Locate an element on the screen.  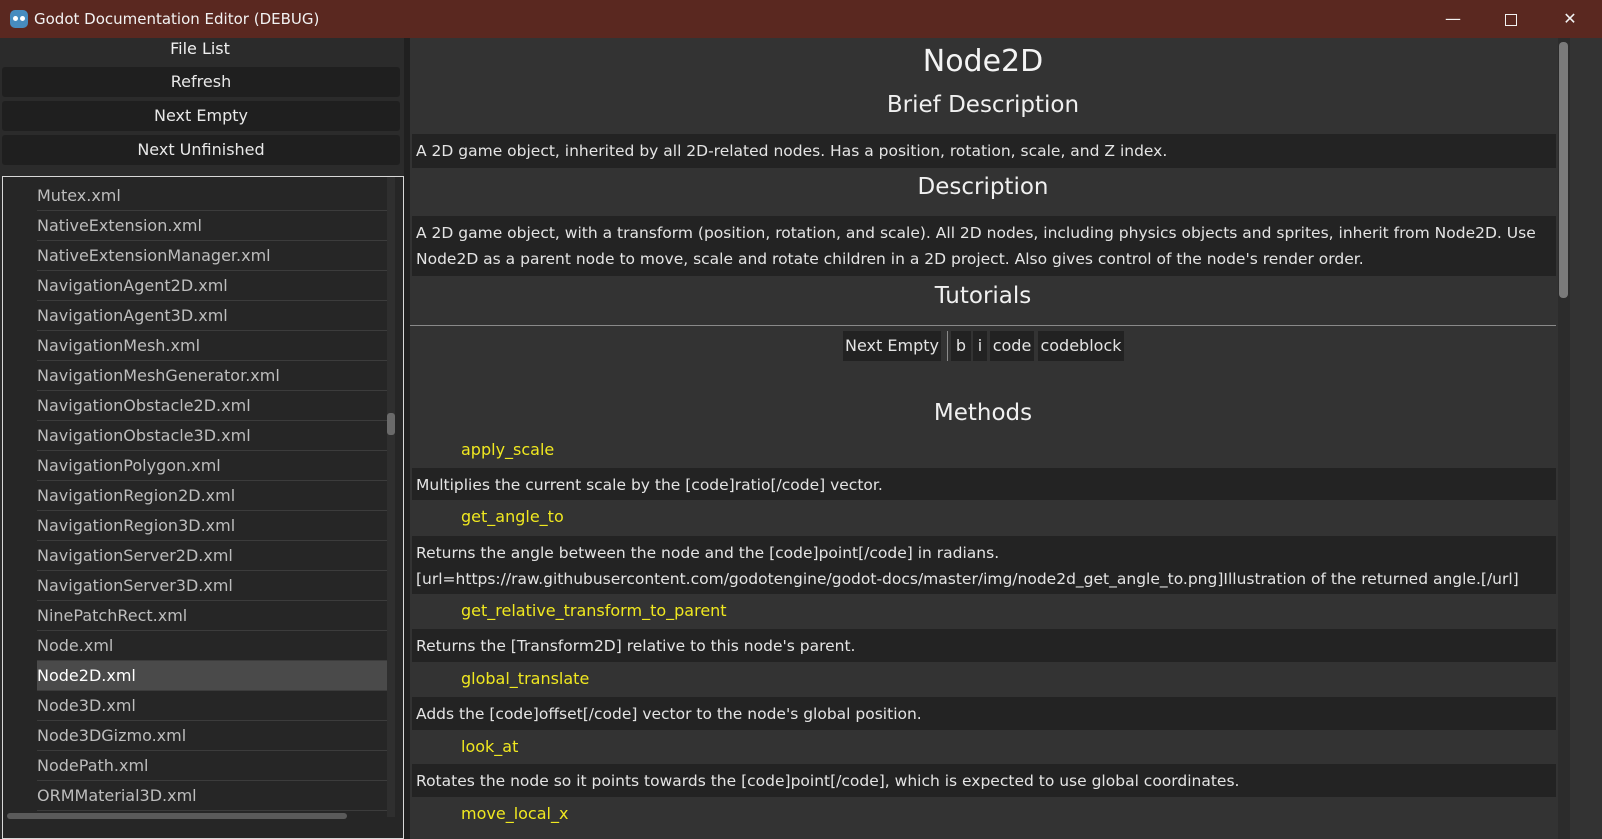
method-name: look_at is located at coordinates (490, 746).